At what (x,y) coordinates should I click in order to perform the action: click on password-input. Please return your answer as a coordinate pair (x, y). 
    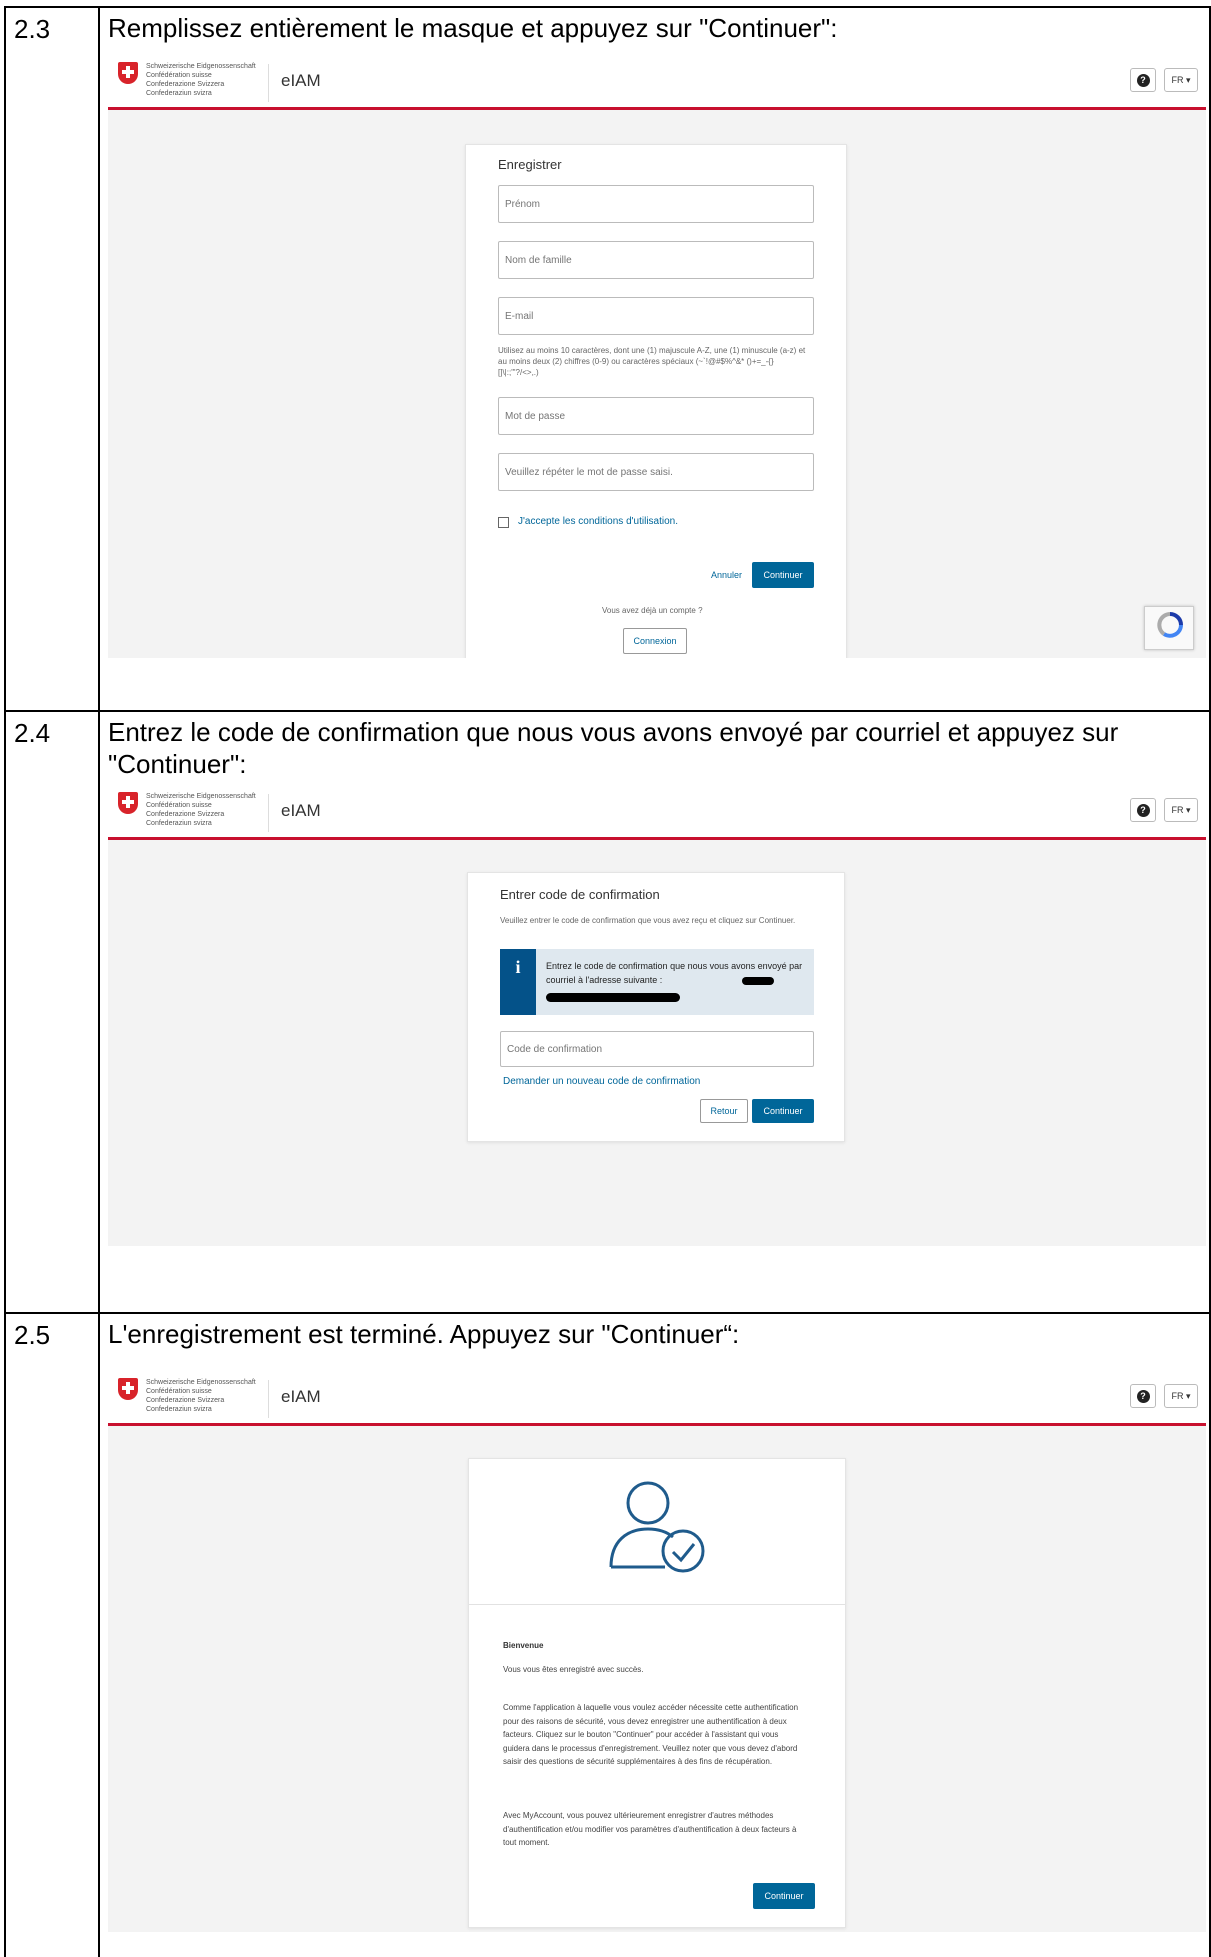
    Looking at the image, I should click on (656, 416).